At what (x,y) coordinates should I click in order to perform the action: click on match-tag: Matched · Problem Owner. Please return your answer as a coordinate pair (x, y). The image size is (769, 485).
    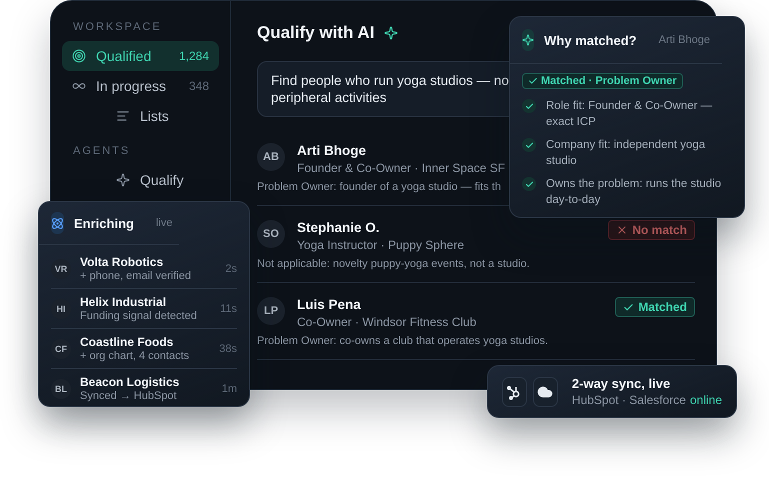
    Looking at the image, I should click on (602, 81).